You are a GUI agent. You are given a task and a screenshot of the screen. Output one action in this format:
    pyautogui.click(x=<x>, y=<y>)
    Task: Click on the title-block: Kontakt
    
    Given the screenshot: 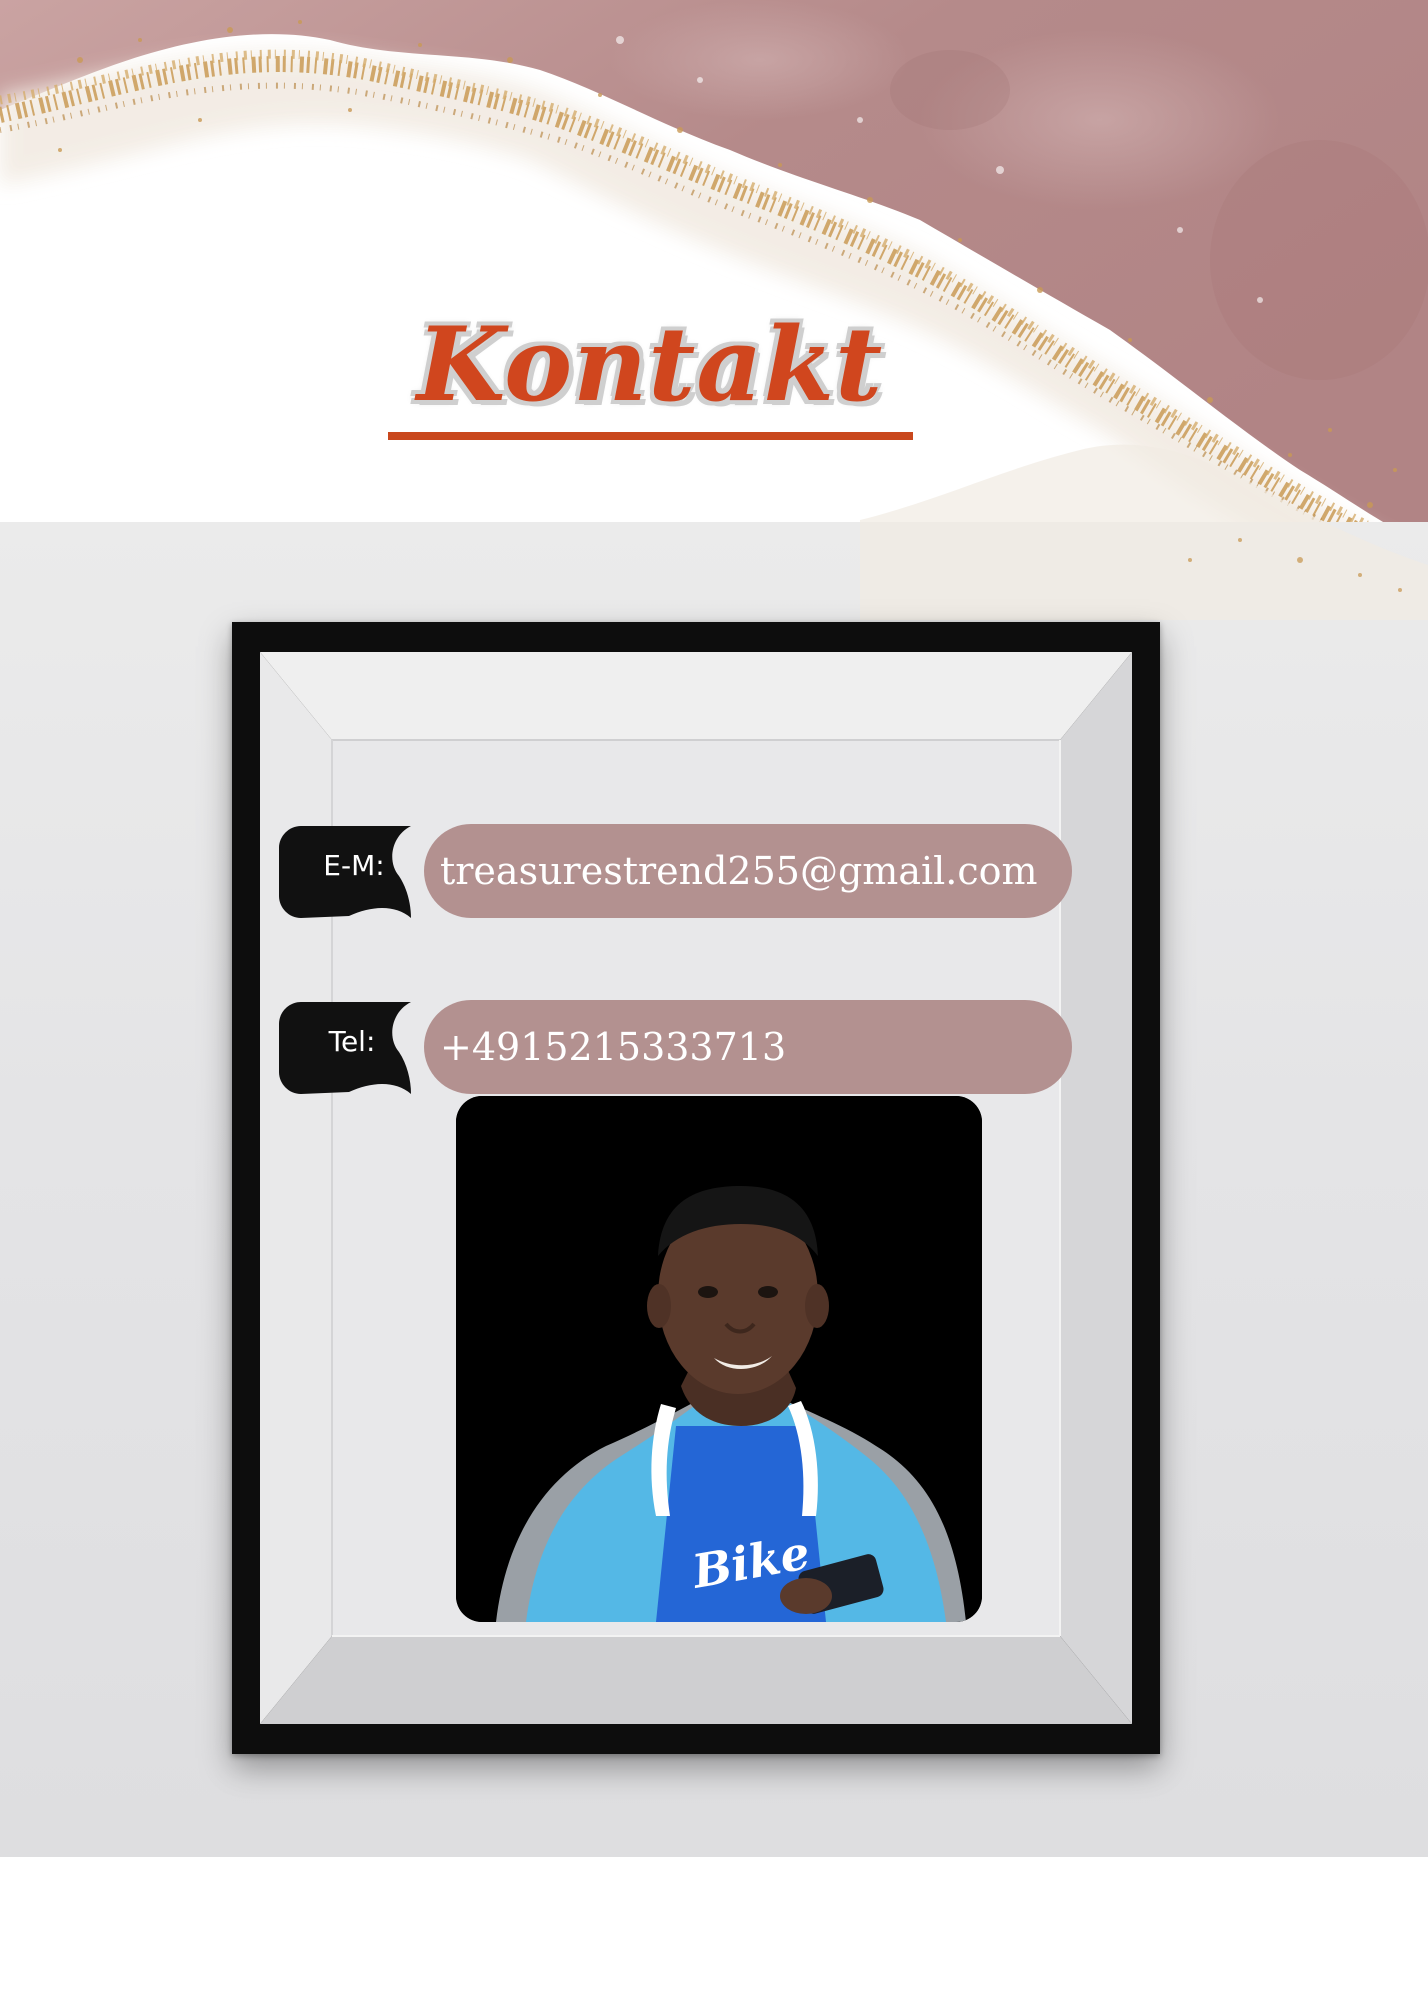 What is the action you would take?
    pyautogui.click(x=650, y=375)
    